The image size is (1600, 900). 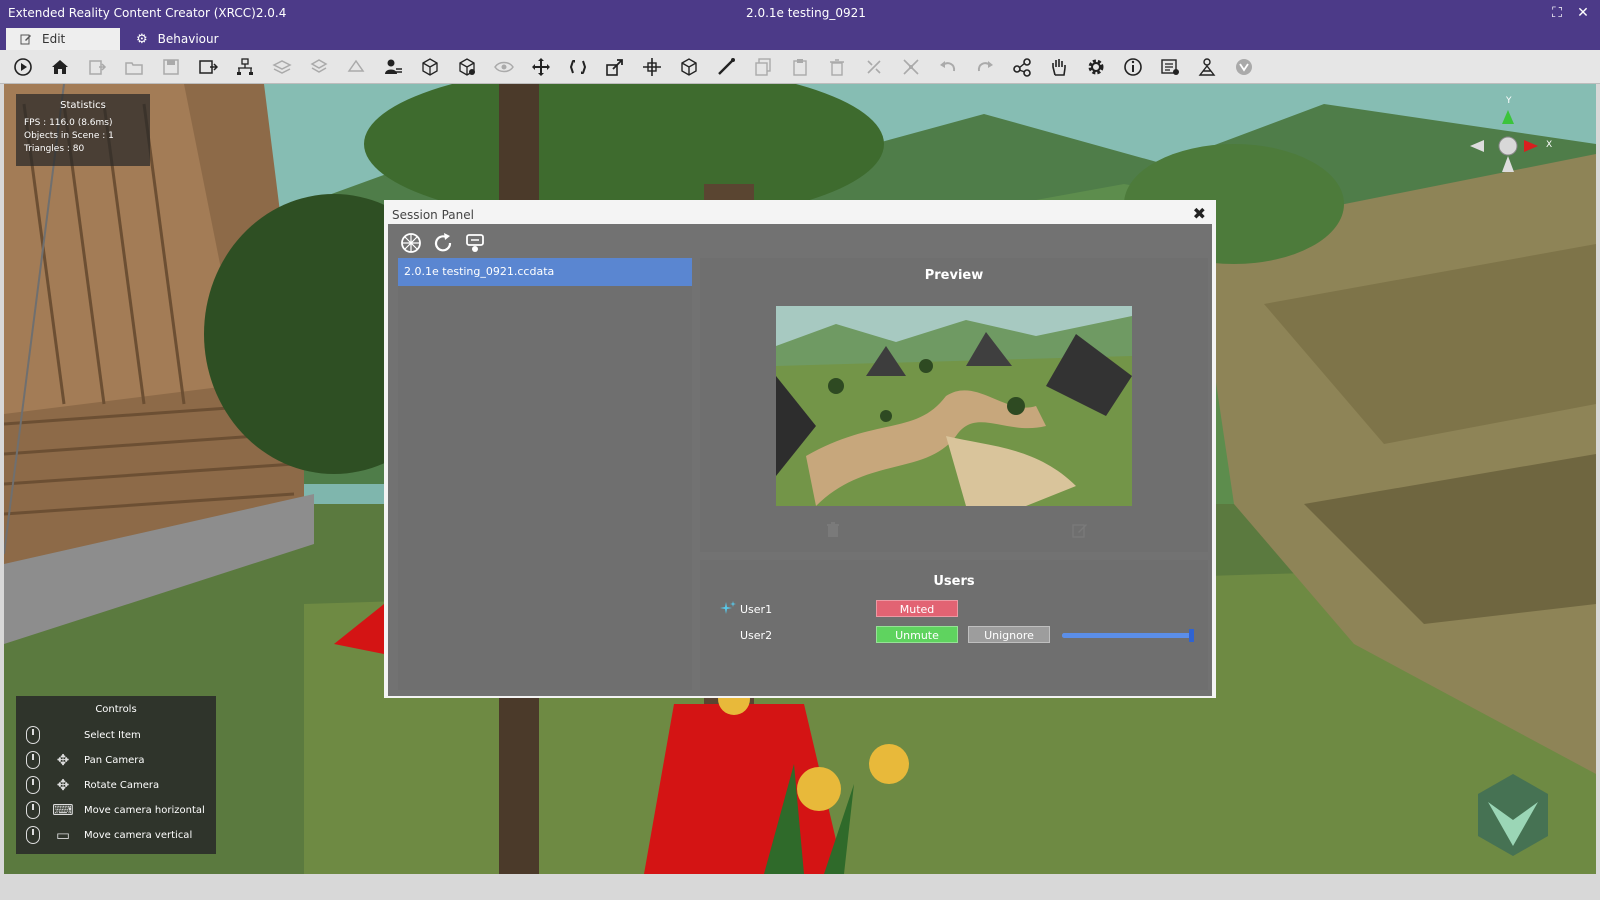 I want to click on control-row: ✥ Rotate Camera, so click(x=92, y=785).